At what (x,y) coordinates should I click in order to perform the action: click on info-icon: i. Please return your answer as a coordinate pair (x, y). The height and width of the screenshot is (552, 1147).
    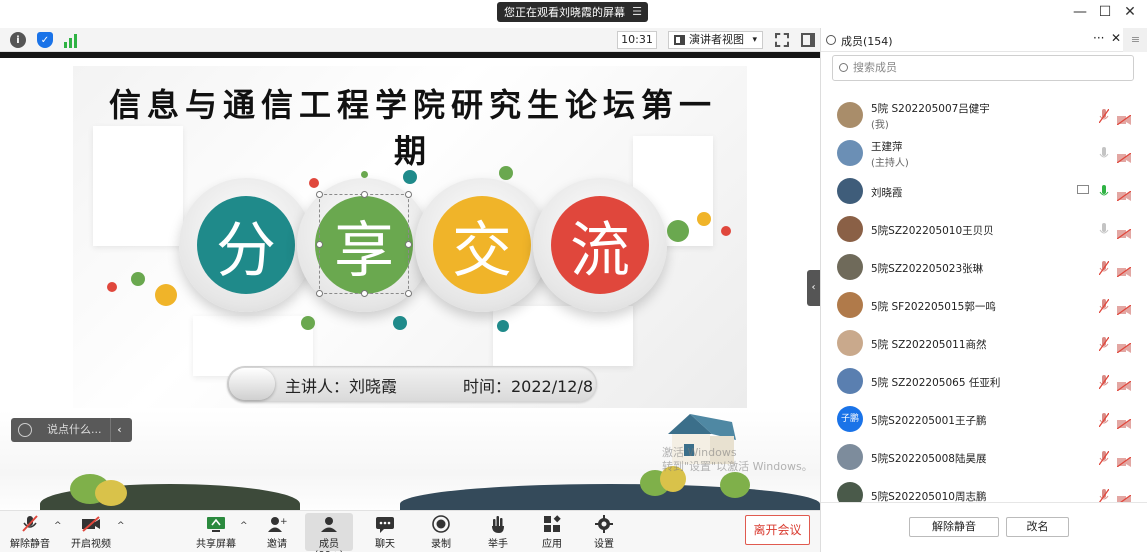
    Looking at the image, I should click on (18, 40).